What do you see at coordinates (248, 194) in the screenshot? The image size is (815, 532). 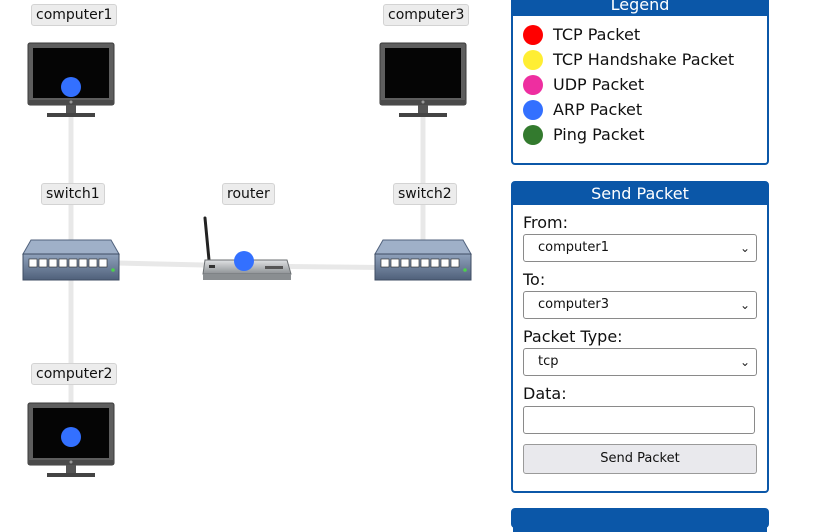 I see `router-label: router` at bounding box center [248, 194].